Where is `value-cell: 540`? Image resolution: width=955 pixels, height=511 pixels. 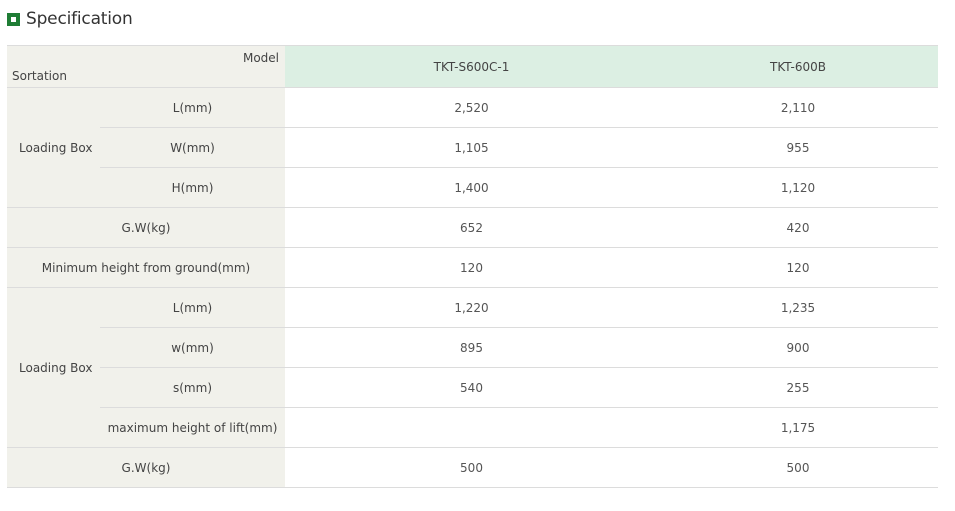 value-cell: 540 is located at coordinates (471, 387).